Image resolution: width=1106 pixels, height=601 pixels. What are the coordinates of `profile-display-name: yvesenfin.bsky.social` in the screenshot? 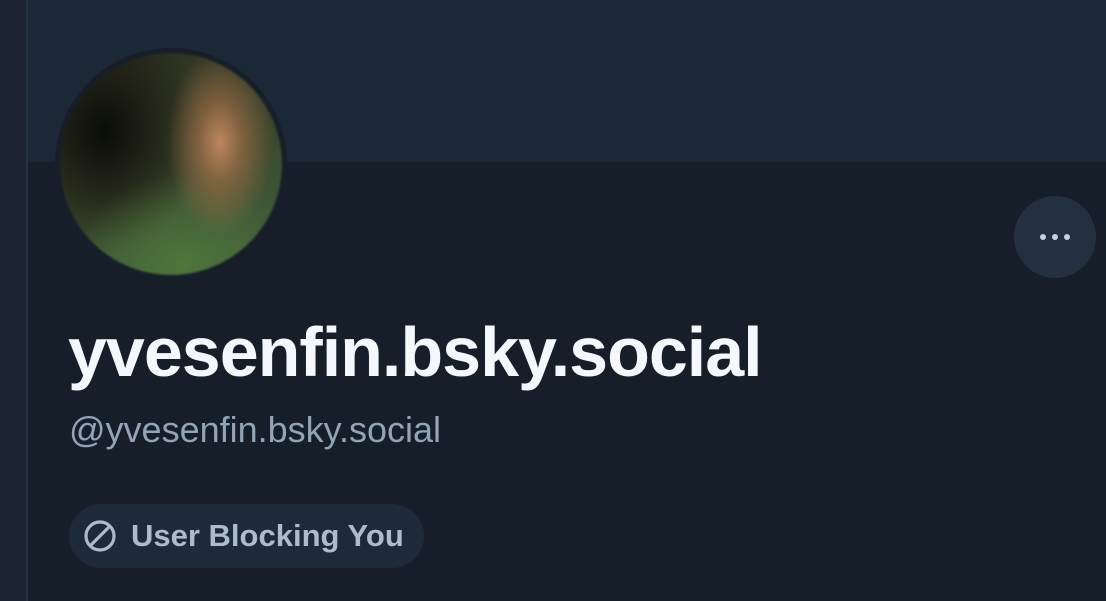 It's located at (415, 352).